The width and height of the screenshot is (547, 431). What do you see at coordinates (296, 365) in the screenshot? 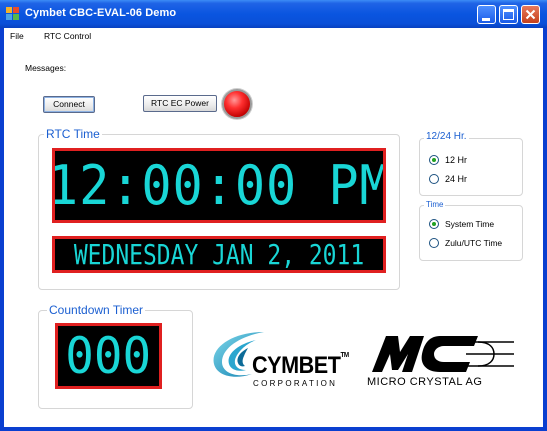
I see `cymbet-name: CYMBET` at bounding box center [296, 365].